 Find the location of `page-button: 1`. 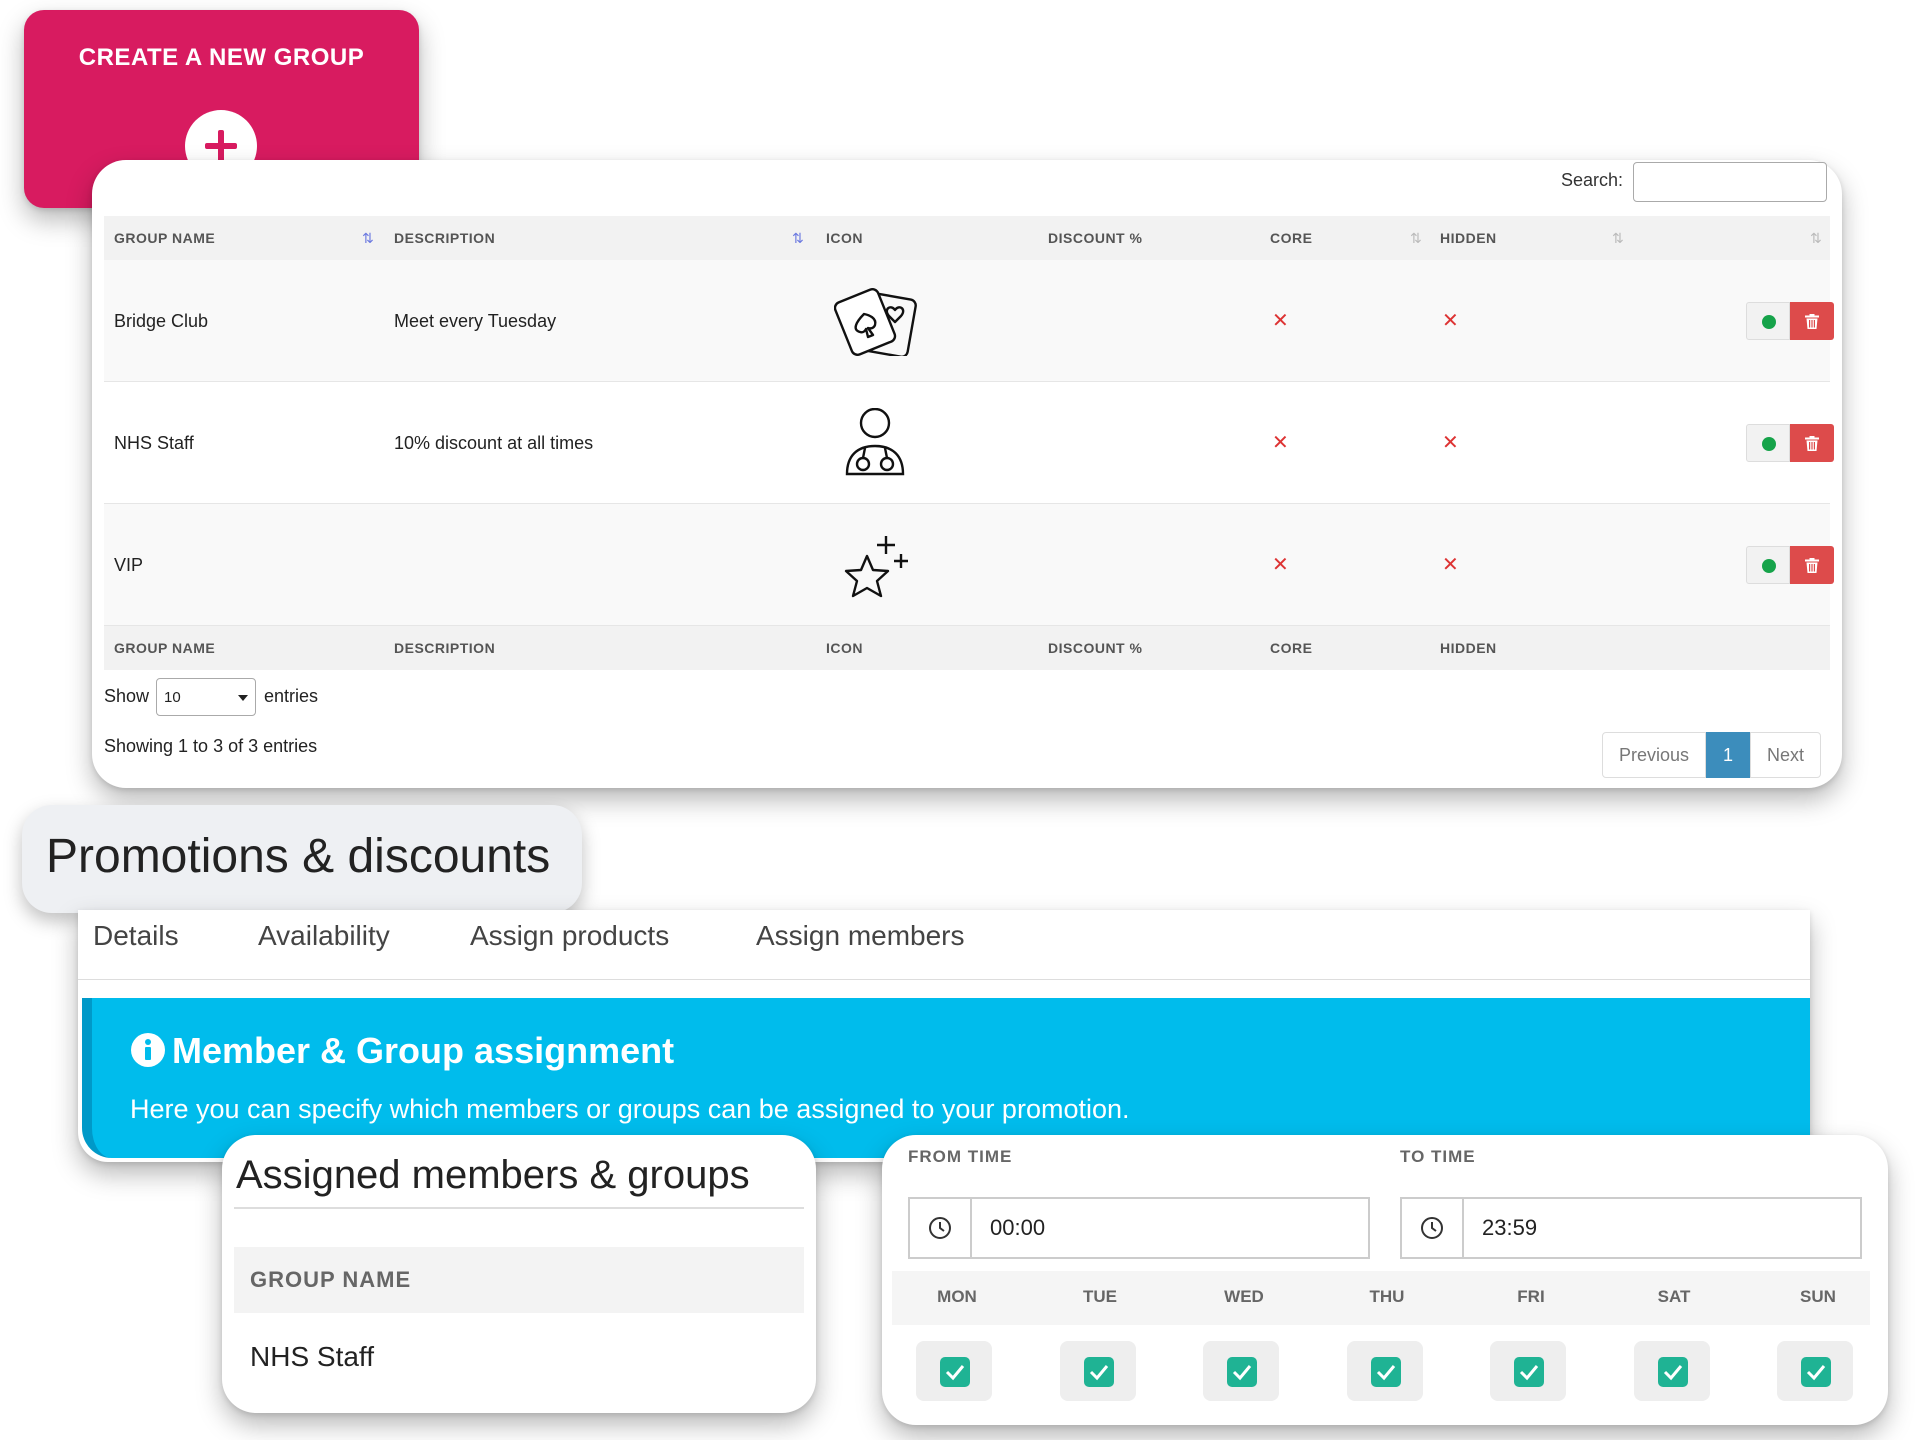

page-button: 1 is located at coordinates (1728, 755).